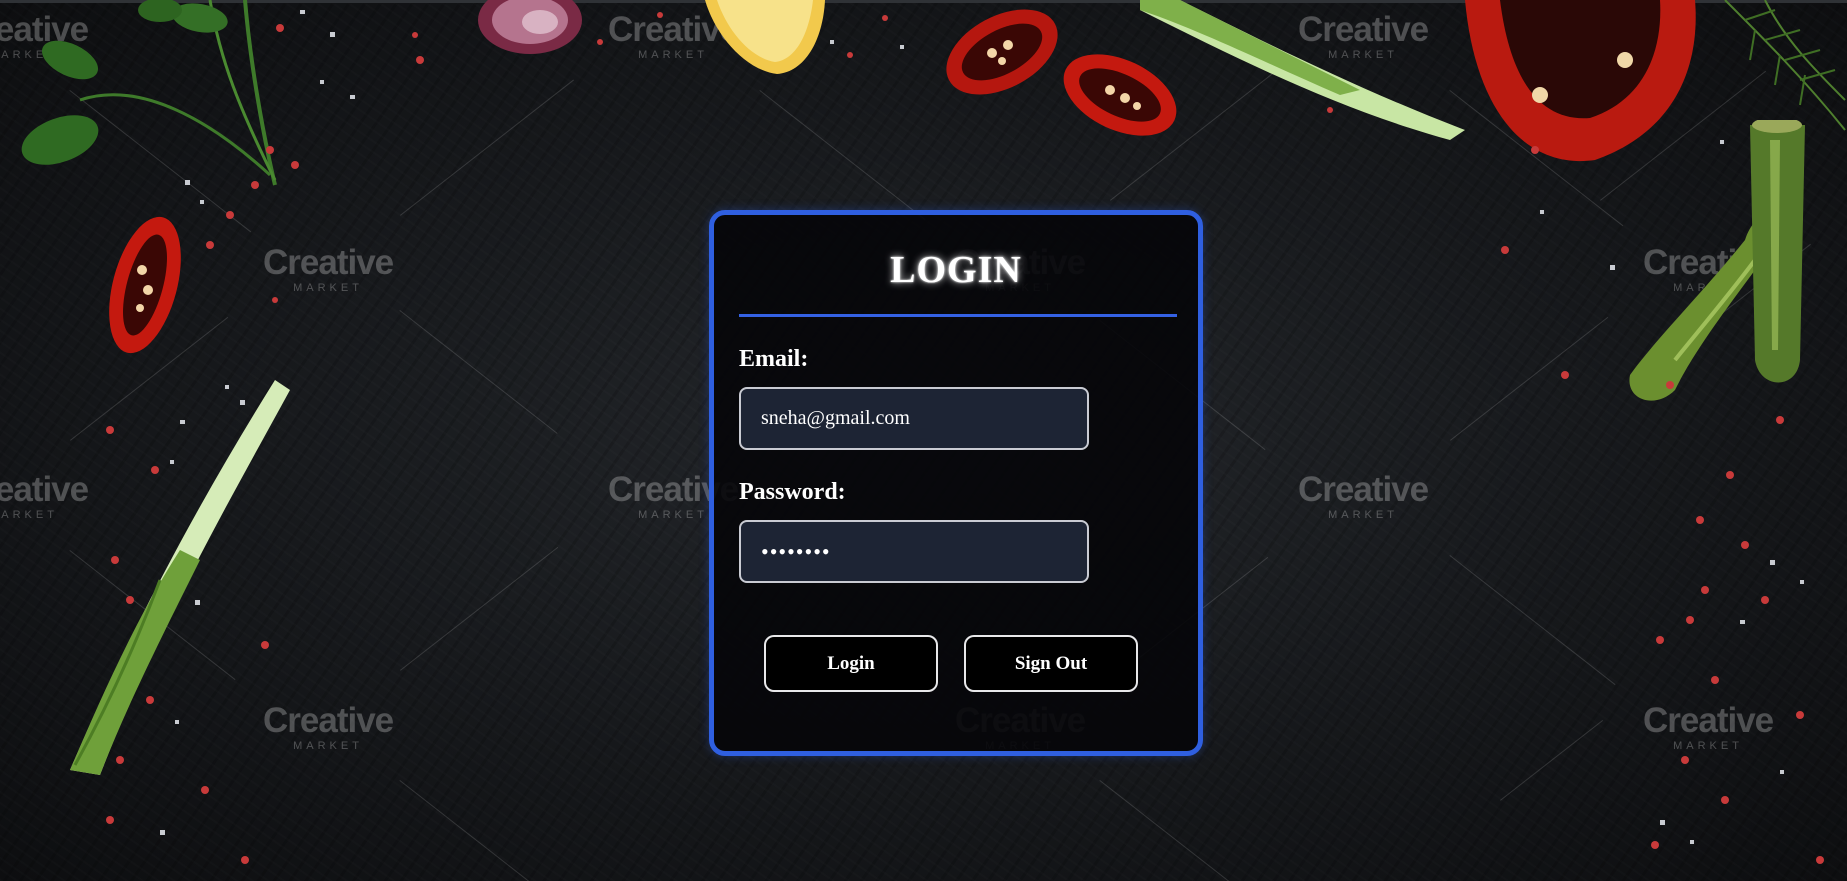  I want to click on title-divider, so click(958, 315).